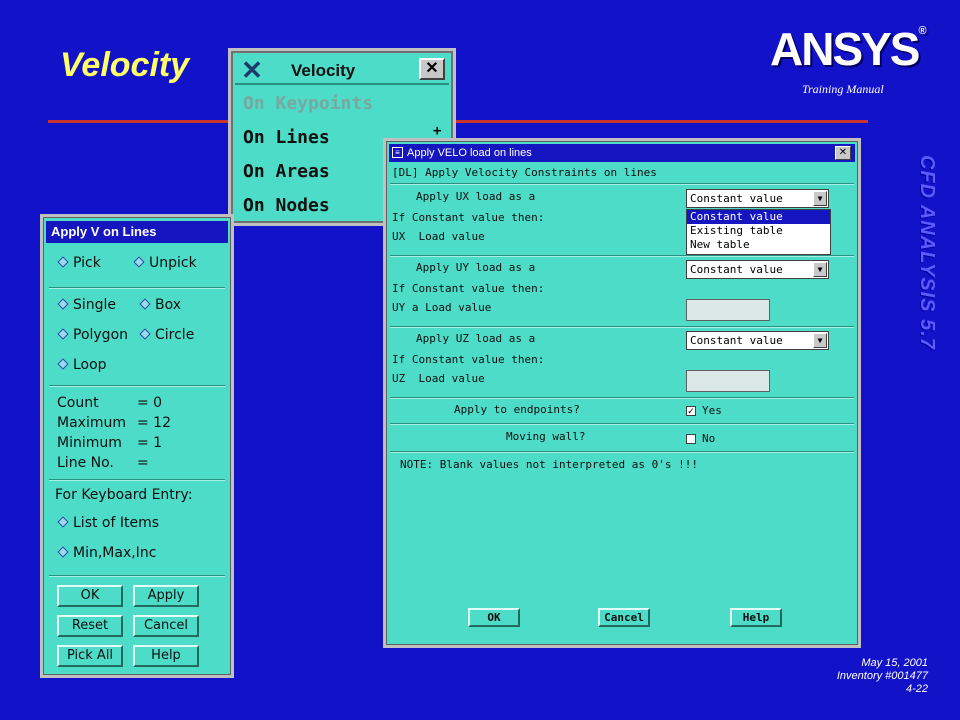  I want to click on radio-min-max-inc-label: Min,Max,Inc, so click(115, 553).